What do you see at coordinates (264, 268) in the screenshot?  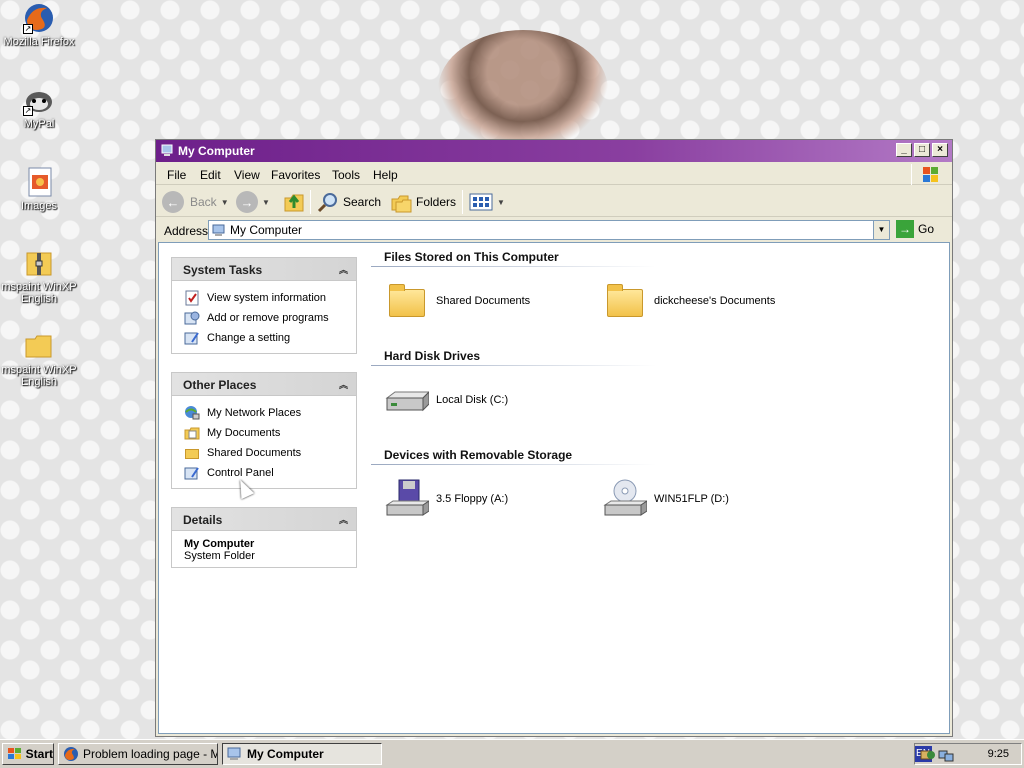 I see `system-tasks-header: System Tasks ︽` at bounding box center [264, 268].